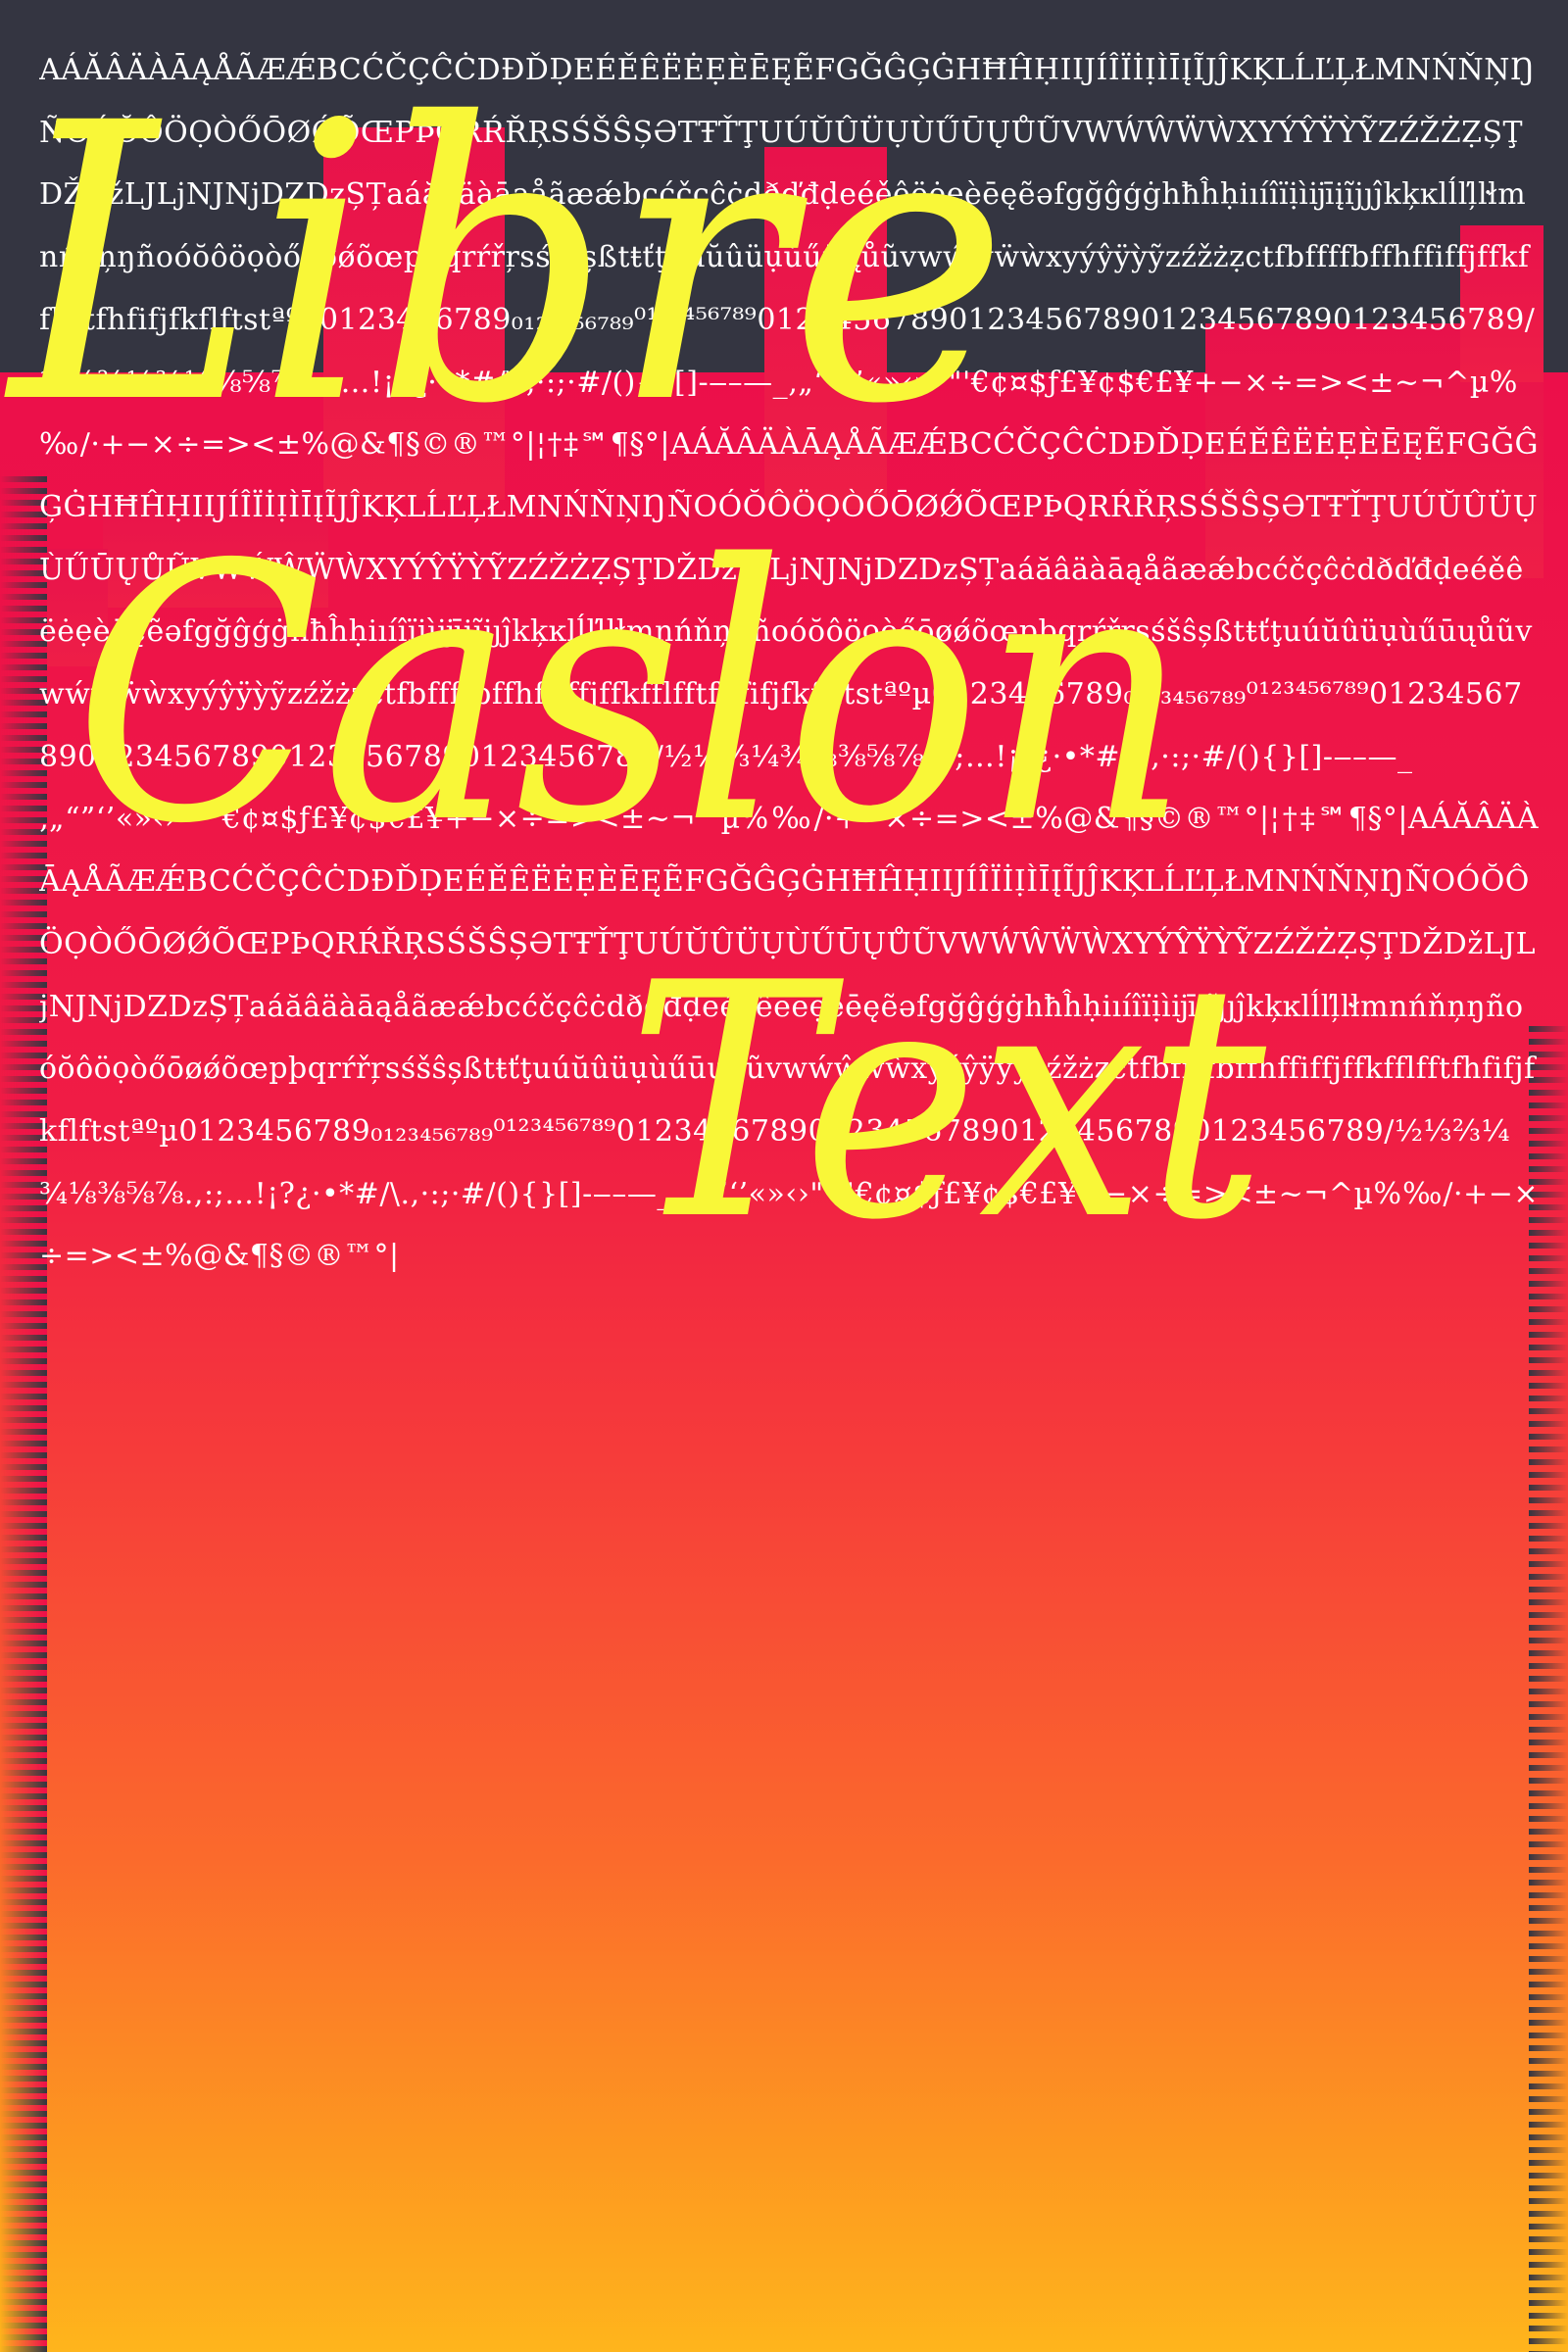 This screenshot has height=2352, width=1568. I want to click on title-word-caslon: Caslon, so click(632, 695).